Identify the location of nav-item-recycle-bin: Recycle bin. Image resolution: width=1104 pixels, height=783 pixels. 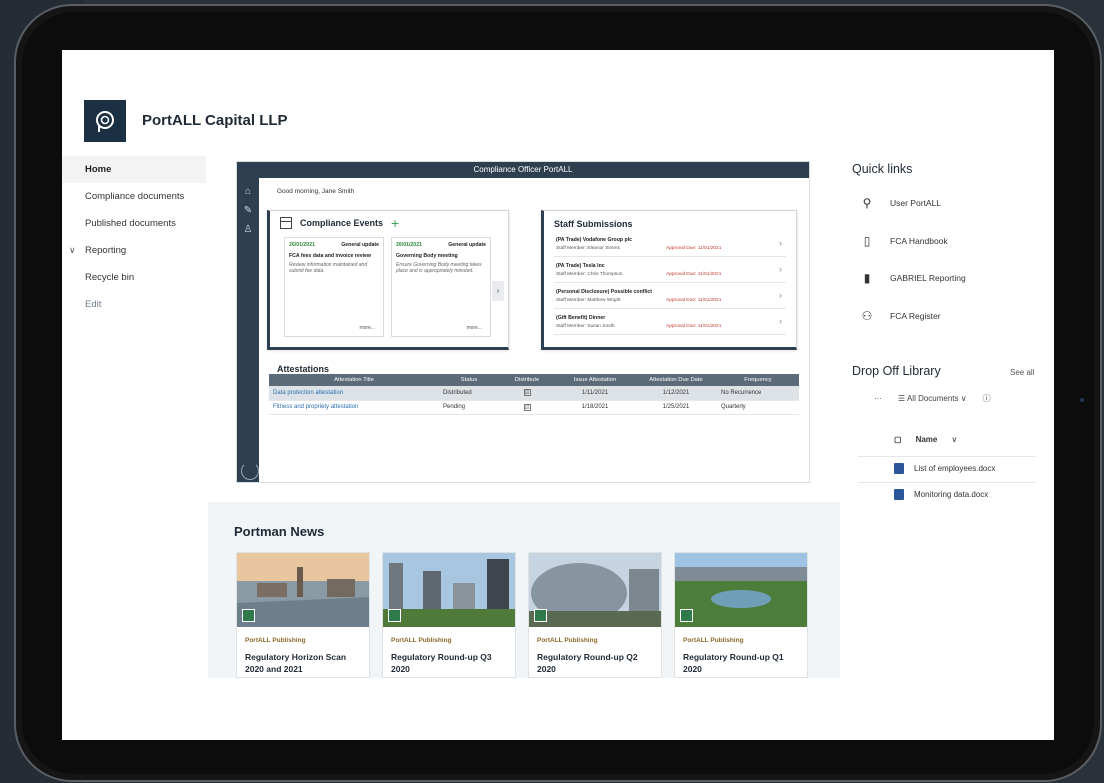
(134, 277).